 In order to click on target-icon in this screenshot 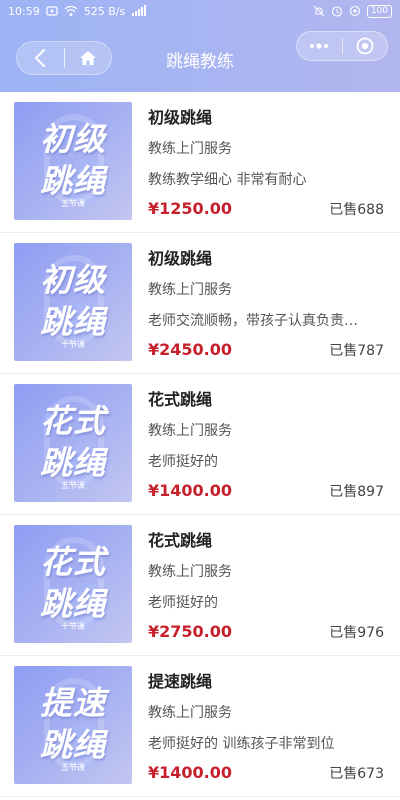, I will do `click(365, 46)`.